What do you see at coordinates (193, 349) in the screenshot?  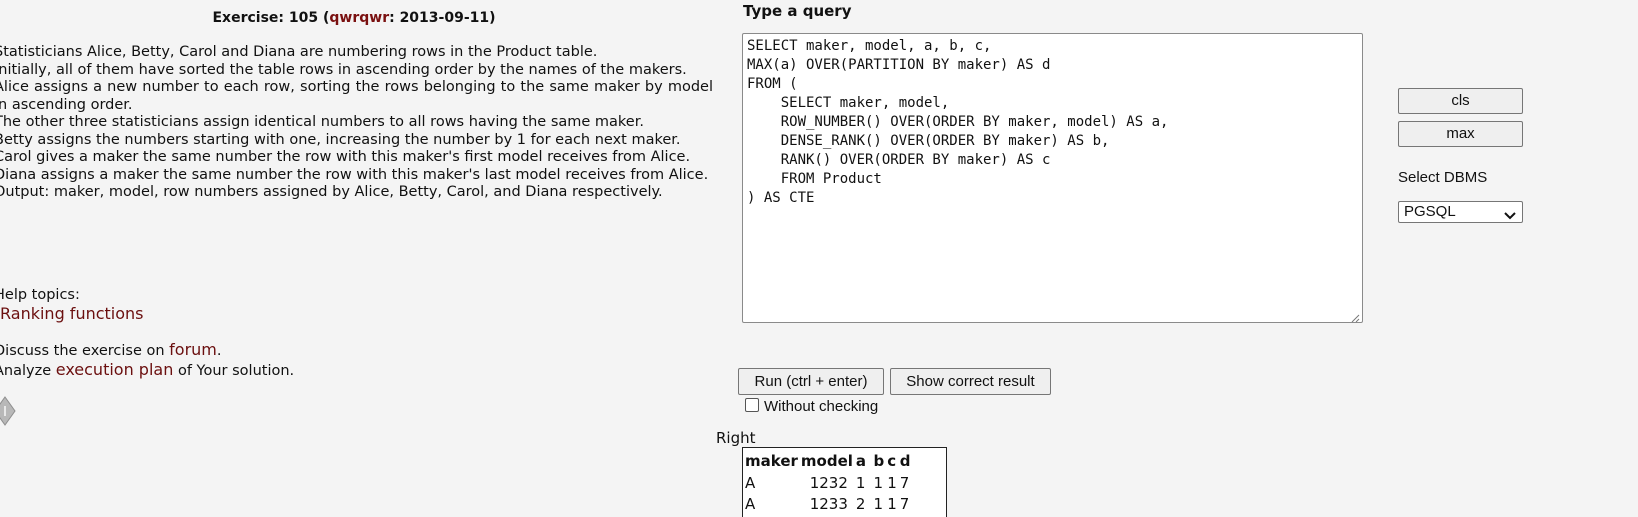 I see `forum-link: forum` at bounding box center [193, 349].